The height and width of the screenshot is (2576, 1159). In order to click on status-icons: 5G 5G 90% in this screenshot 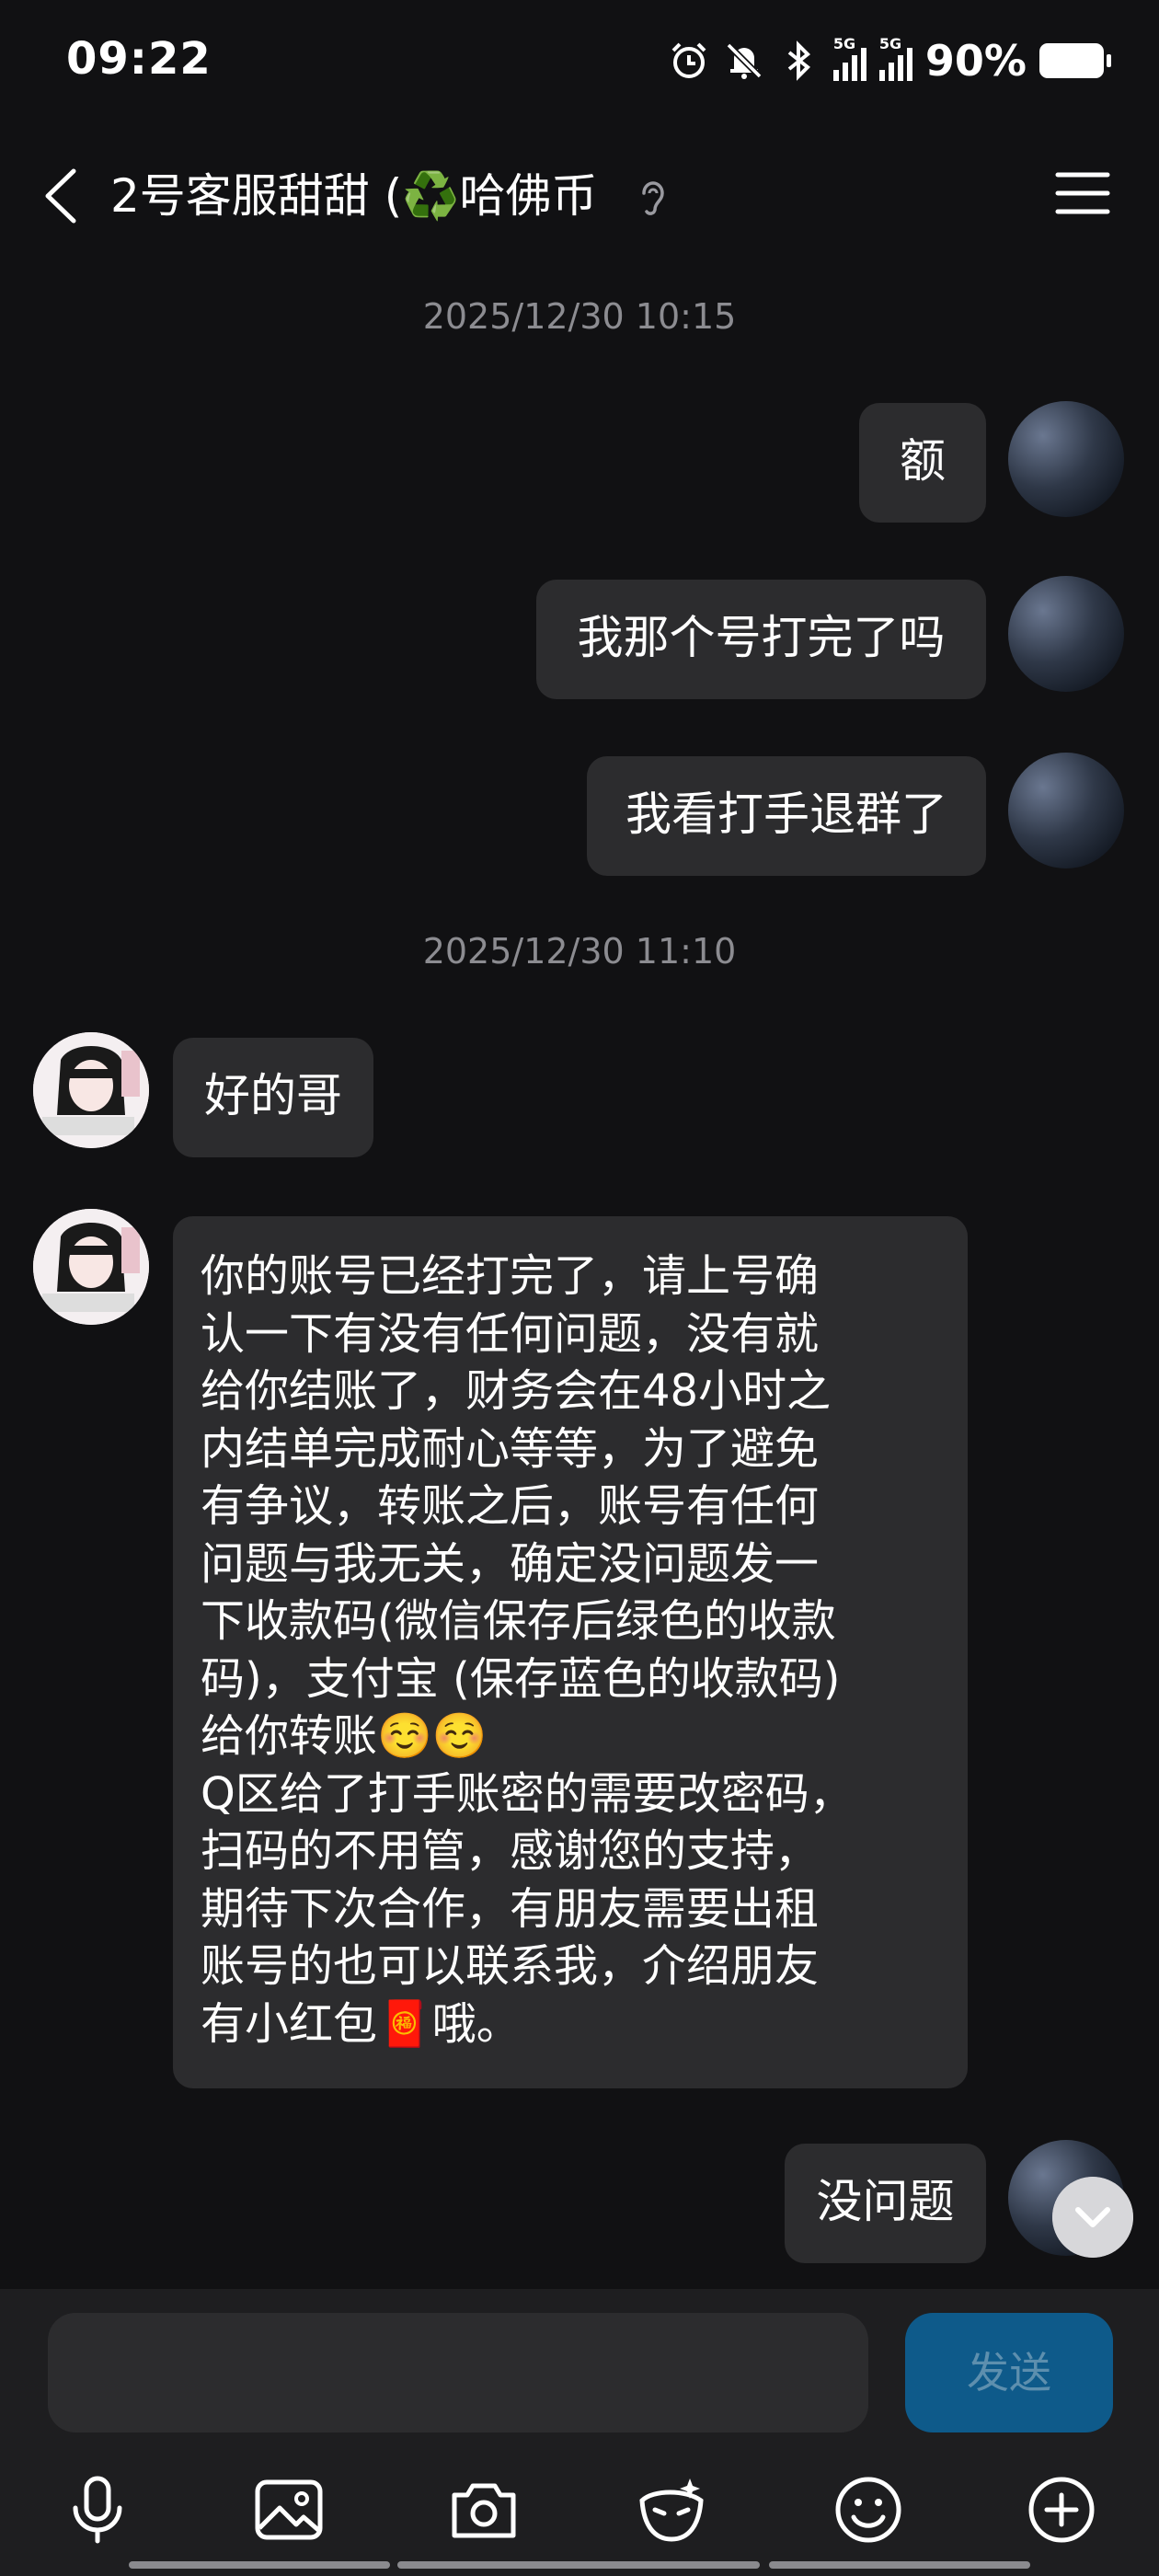, I will do `click(889, 60)`.